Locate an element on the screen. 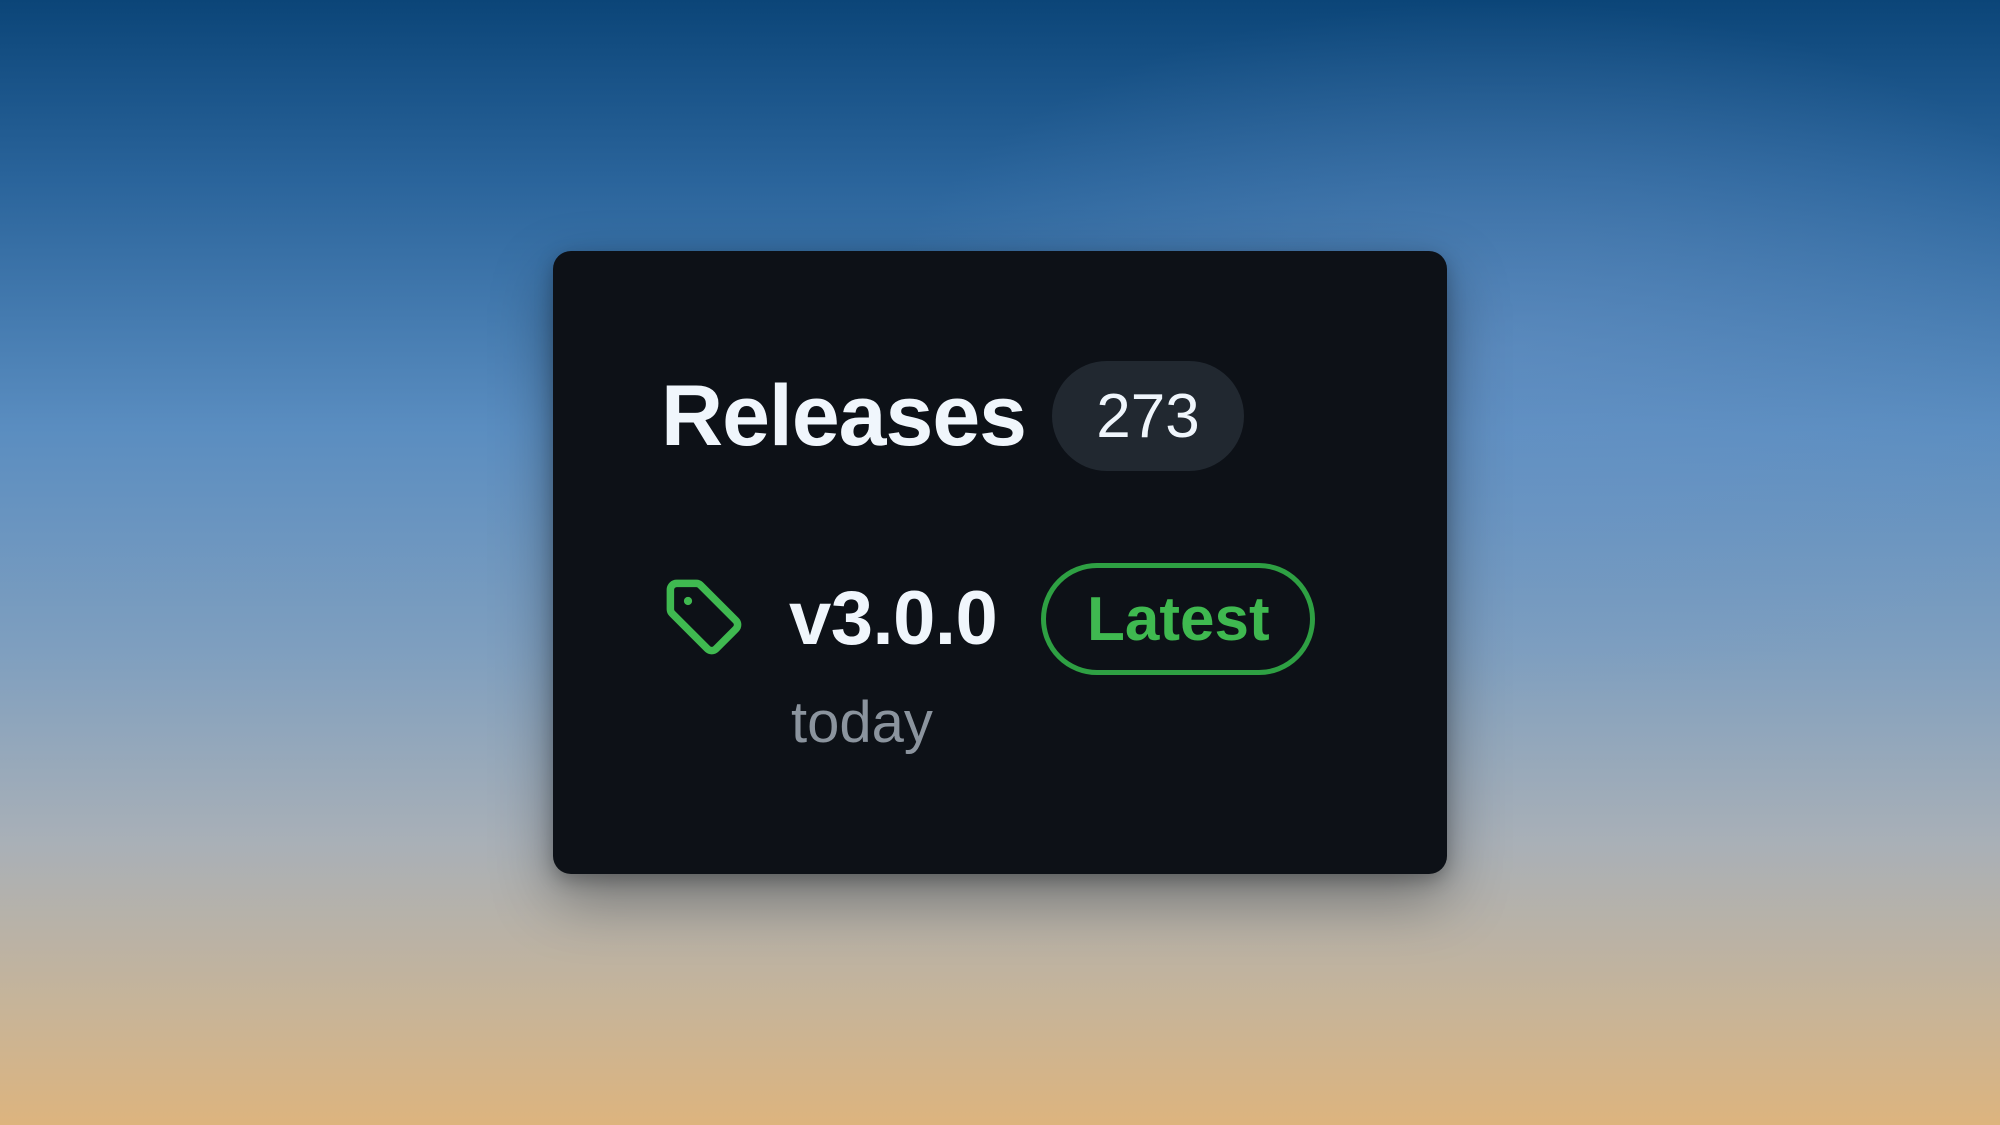 The width and height of the screenshot is (2000, 1125). release-version: v3.0.0 is located at coordinates (893, 619).